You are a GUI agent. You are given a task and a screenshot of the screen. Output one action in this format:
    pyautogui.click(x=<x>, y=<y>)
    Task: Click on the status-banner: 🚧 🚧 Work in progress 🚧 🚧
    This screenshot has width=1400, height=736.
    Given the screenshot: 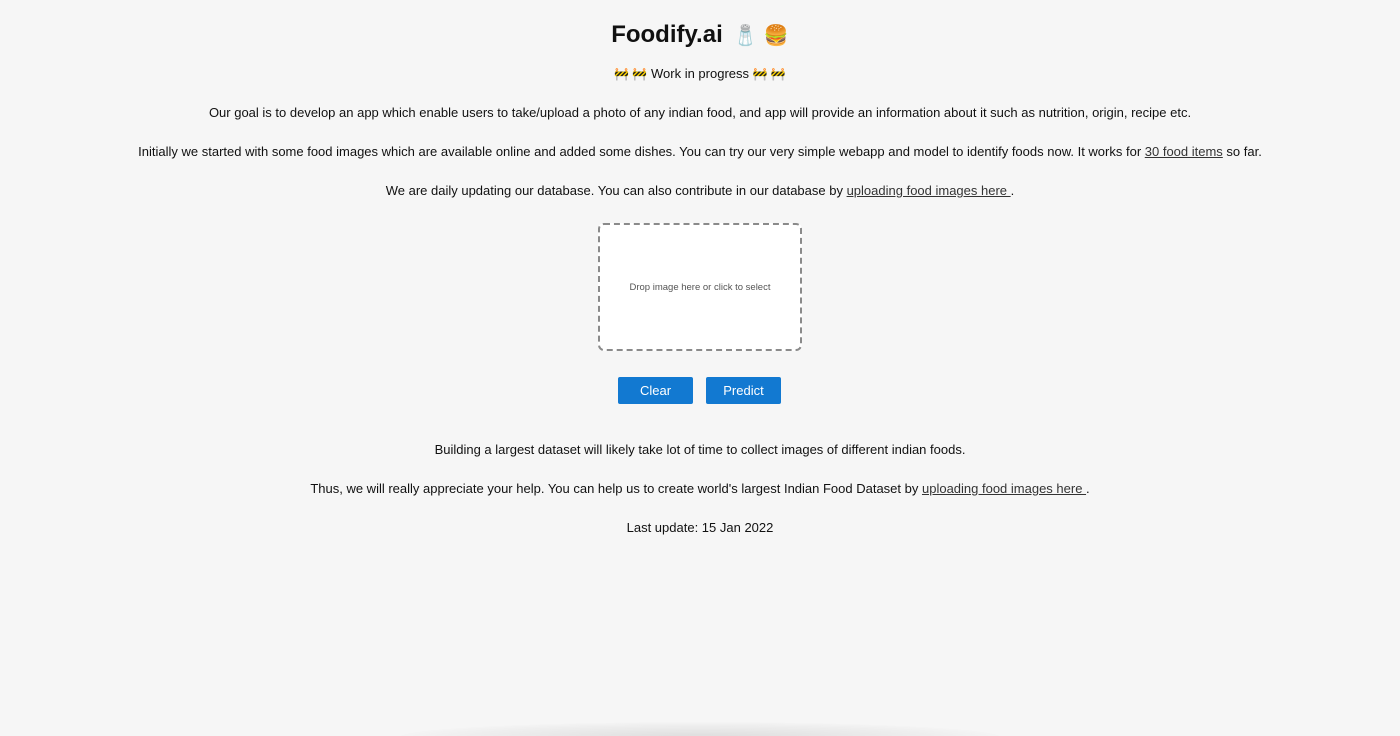 What is the action you would take?
    pyautogui.click(x=700, y=74)
    